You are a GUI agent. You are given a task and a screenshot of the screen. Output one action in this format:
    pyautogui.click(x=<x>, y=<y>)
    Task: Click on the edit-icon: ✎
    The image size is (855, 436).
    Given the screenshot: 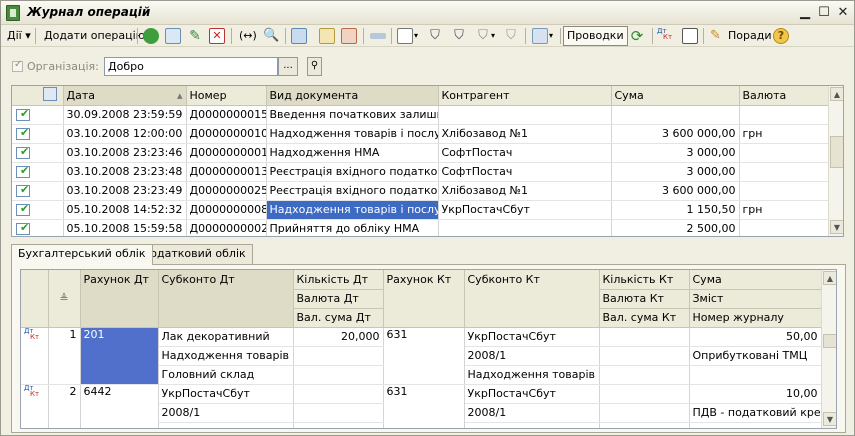 What is the action you would take?
    pyautogui.click(x=195, y=36)
    